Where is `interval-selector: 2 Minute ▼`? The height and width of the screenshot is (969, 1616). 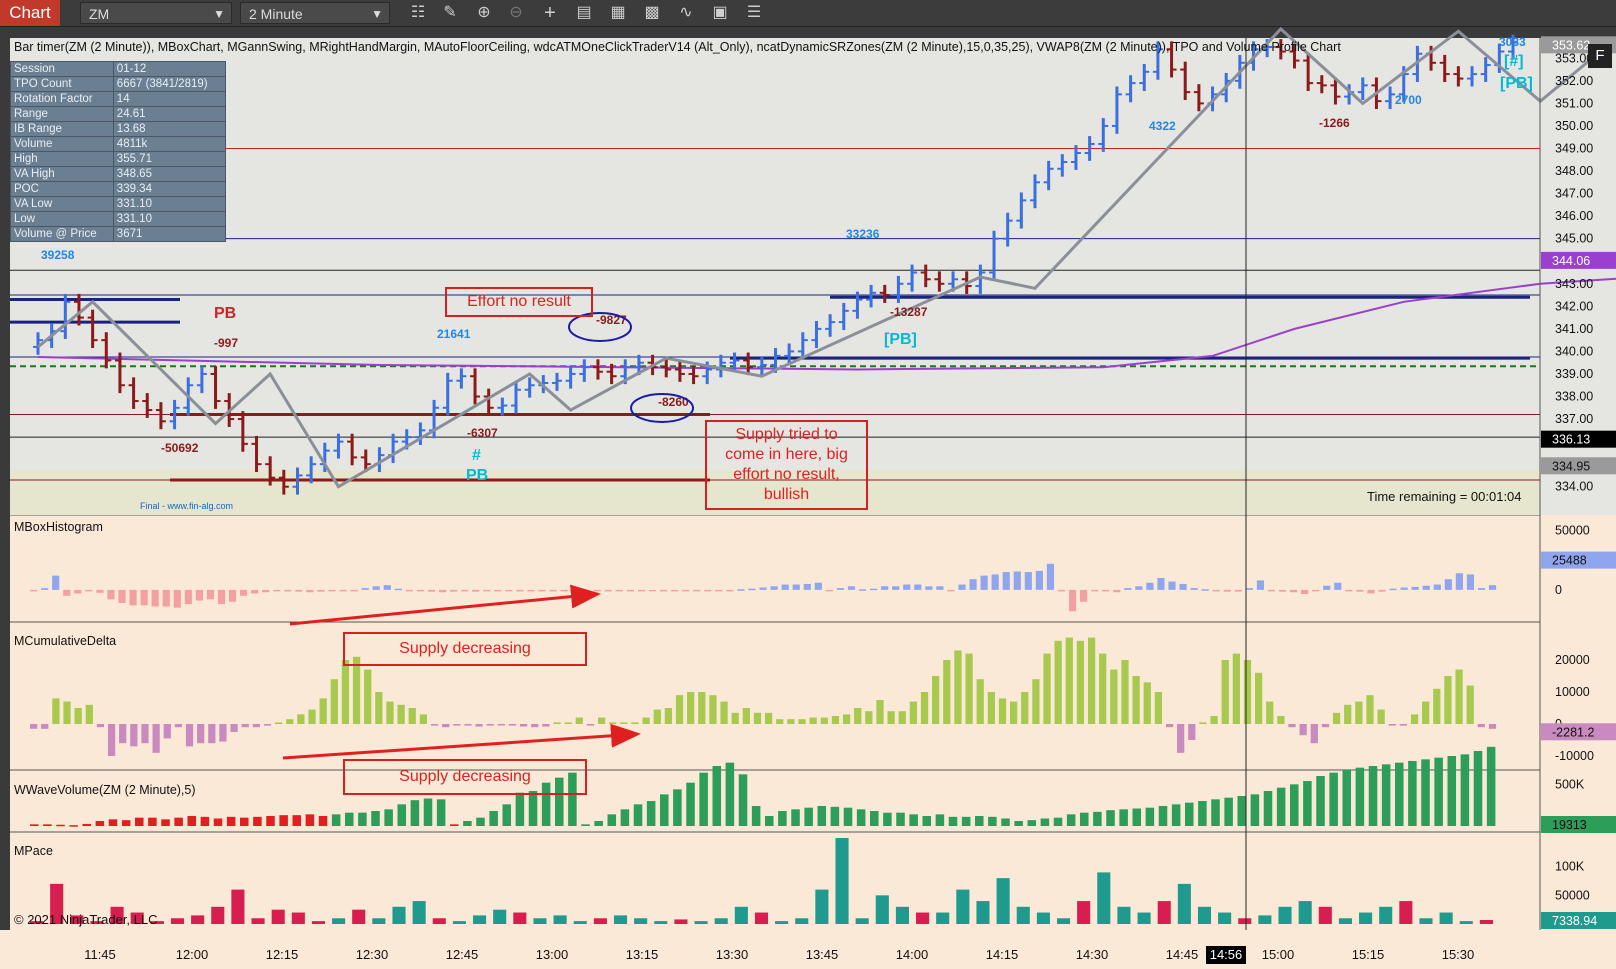 interval-selector: 2 Minute ▼ is located at coordinates (315, 13).